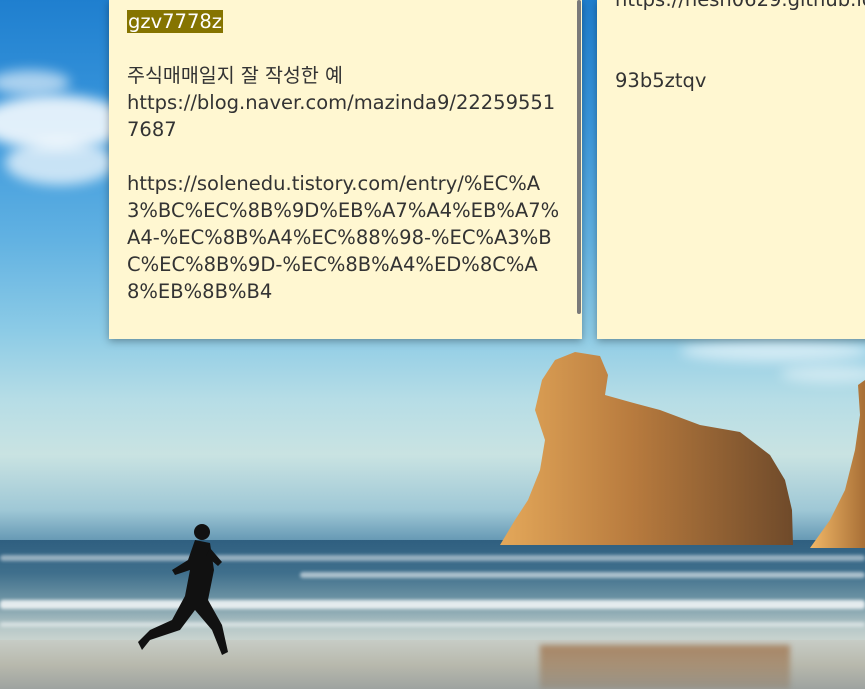 The width and height of the screenshot is (865, 689). Describe the element at coordinates (740, 6) in the screenshot. I see `note-link-github: https://nesh0629.github.io/` at that location.